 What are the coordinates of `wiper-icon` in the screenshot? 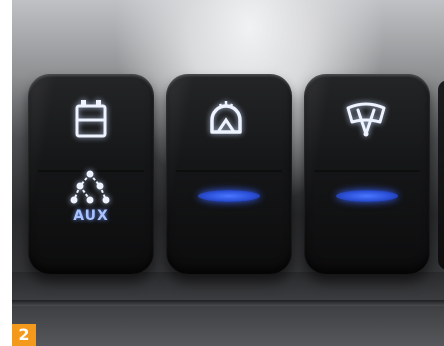 It's located at (366, 118).